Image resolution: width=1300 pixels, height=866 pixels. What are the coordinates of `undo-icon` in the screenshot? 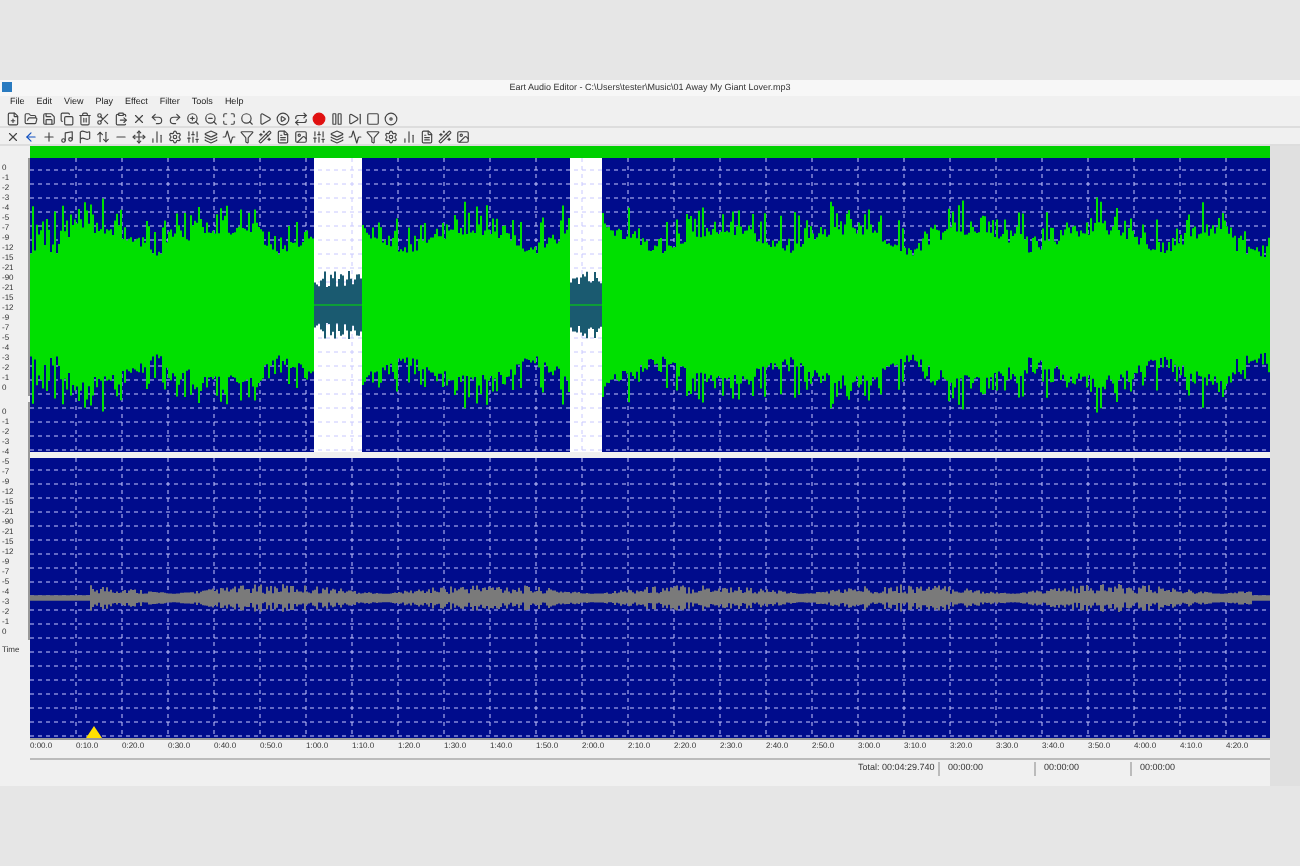 It's located at (157, 118).